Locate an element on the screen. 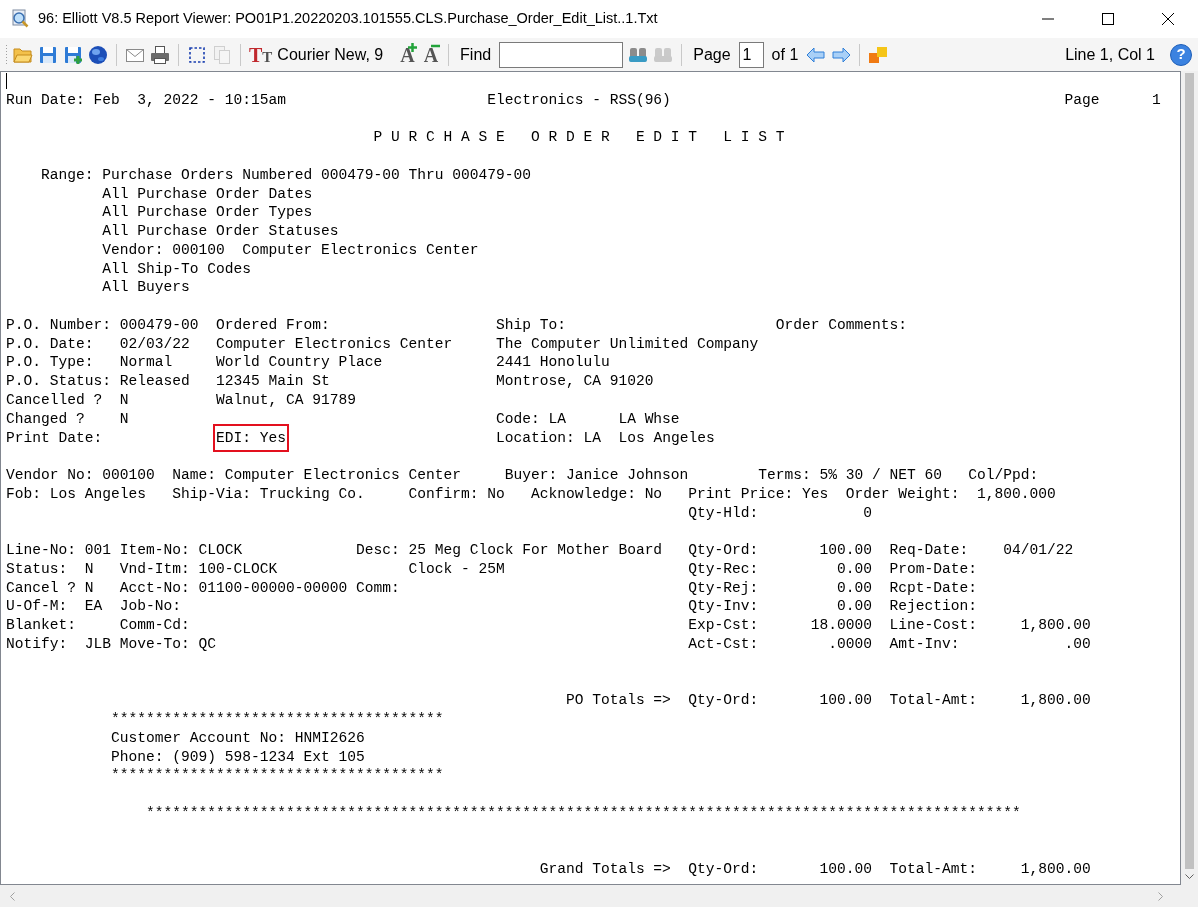 The image size is (1198, 907). report-line: Vendor No: 000100 Name: Computer Electronics Center Buyer: Janice Johnson Terms: 5% 30 / NET 60 Col/Ppd: is located at coordinates (522, 475).